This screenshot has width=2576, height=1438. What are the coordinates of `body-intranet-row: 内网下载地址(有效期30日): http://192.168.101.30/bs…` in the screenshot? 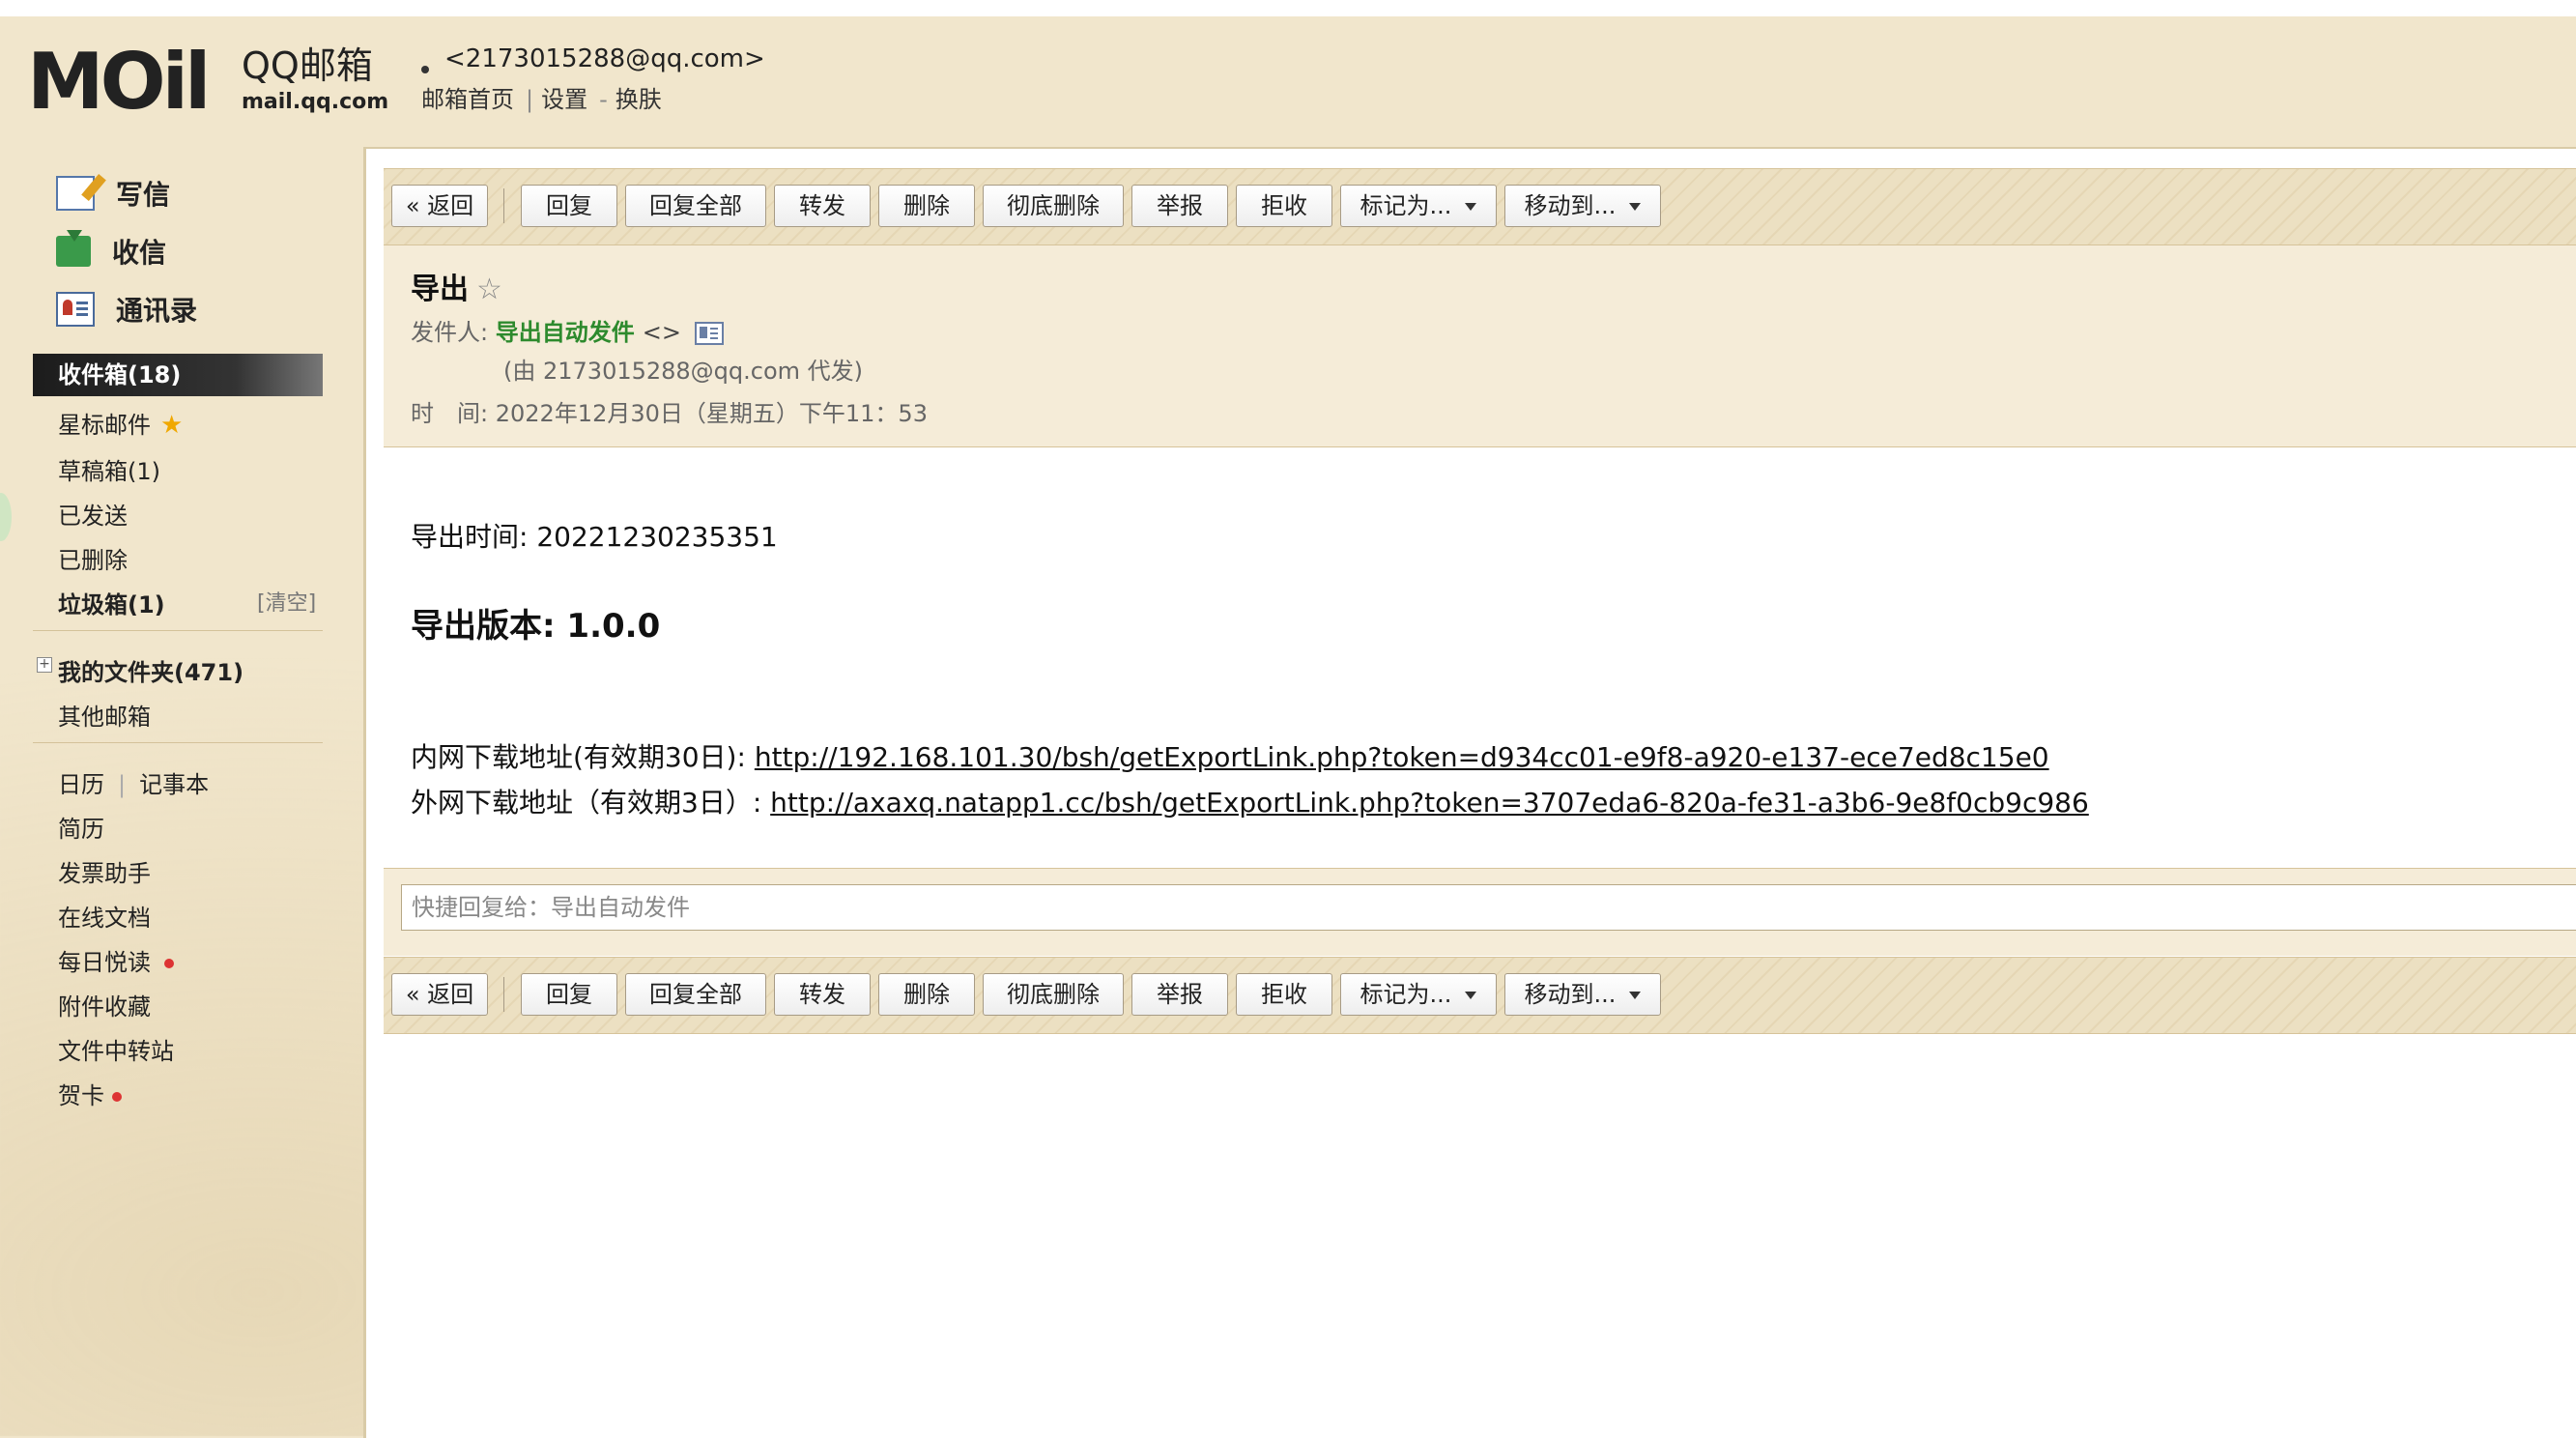 It's located at (1230, 755).